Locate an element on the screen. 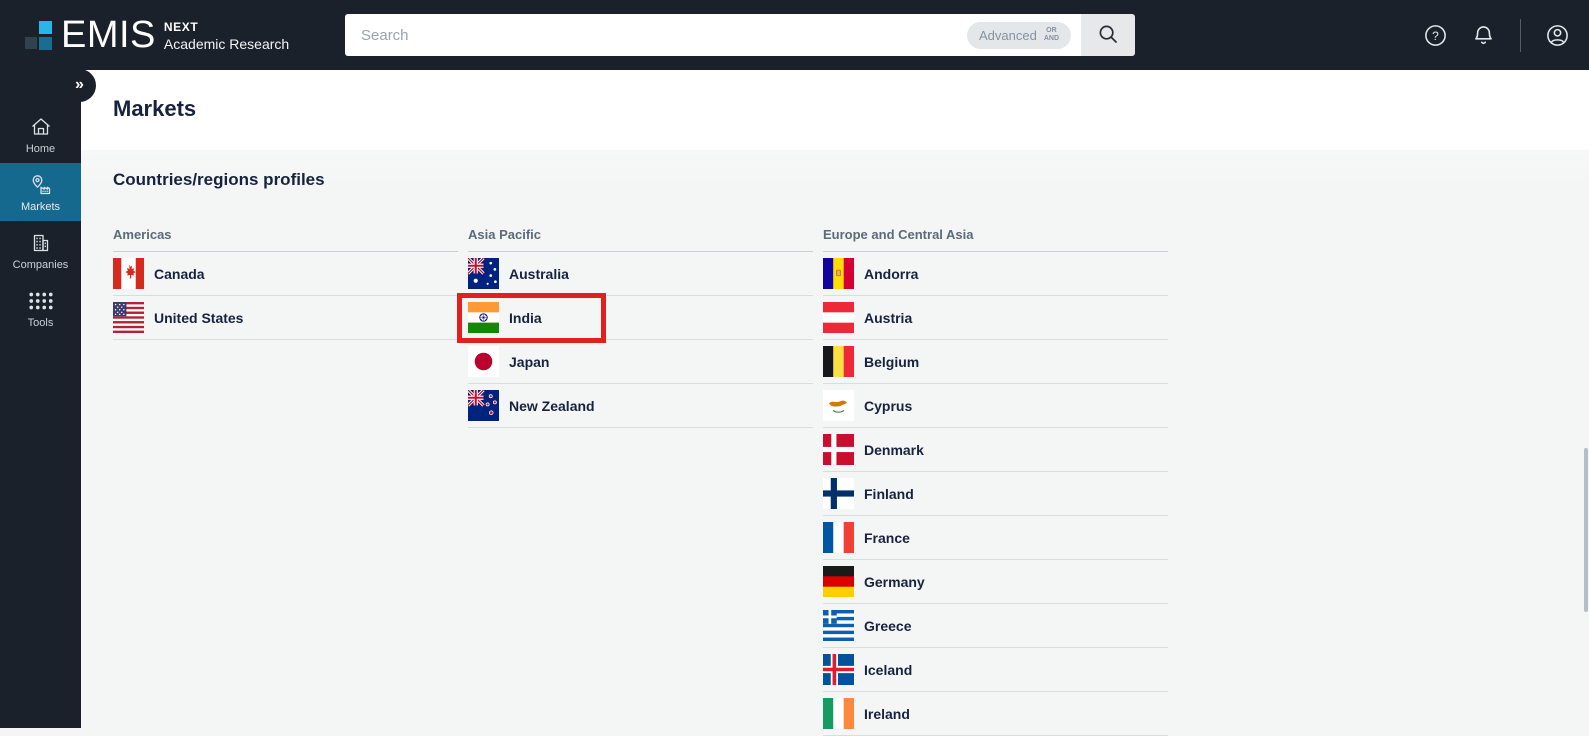  sidebar-item-label: Home is located at coordinates (40, 148).